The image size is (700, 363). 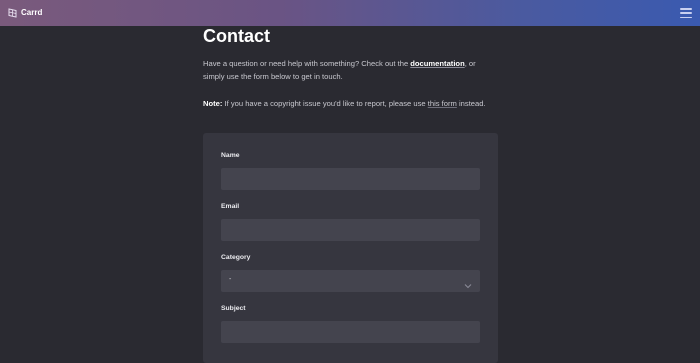 What do you see at coordinates (213, 103) in the screenshot?
I see `note-label: Note:` at bounding box center [213, 103].